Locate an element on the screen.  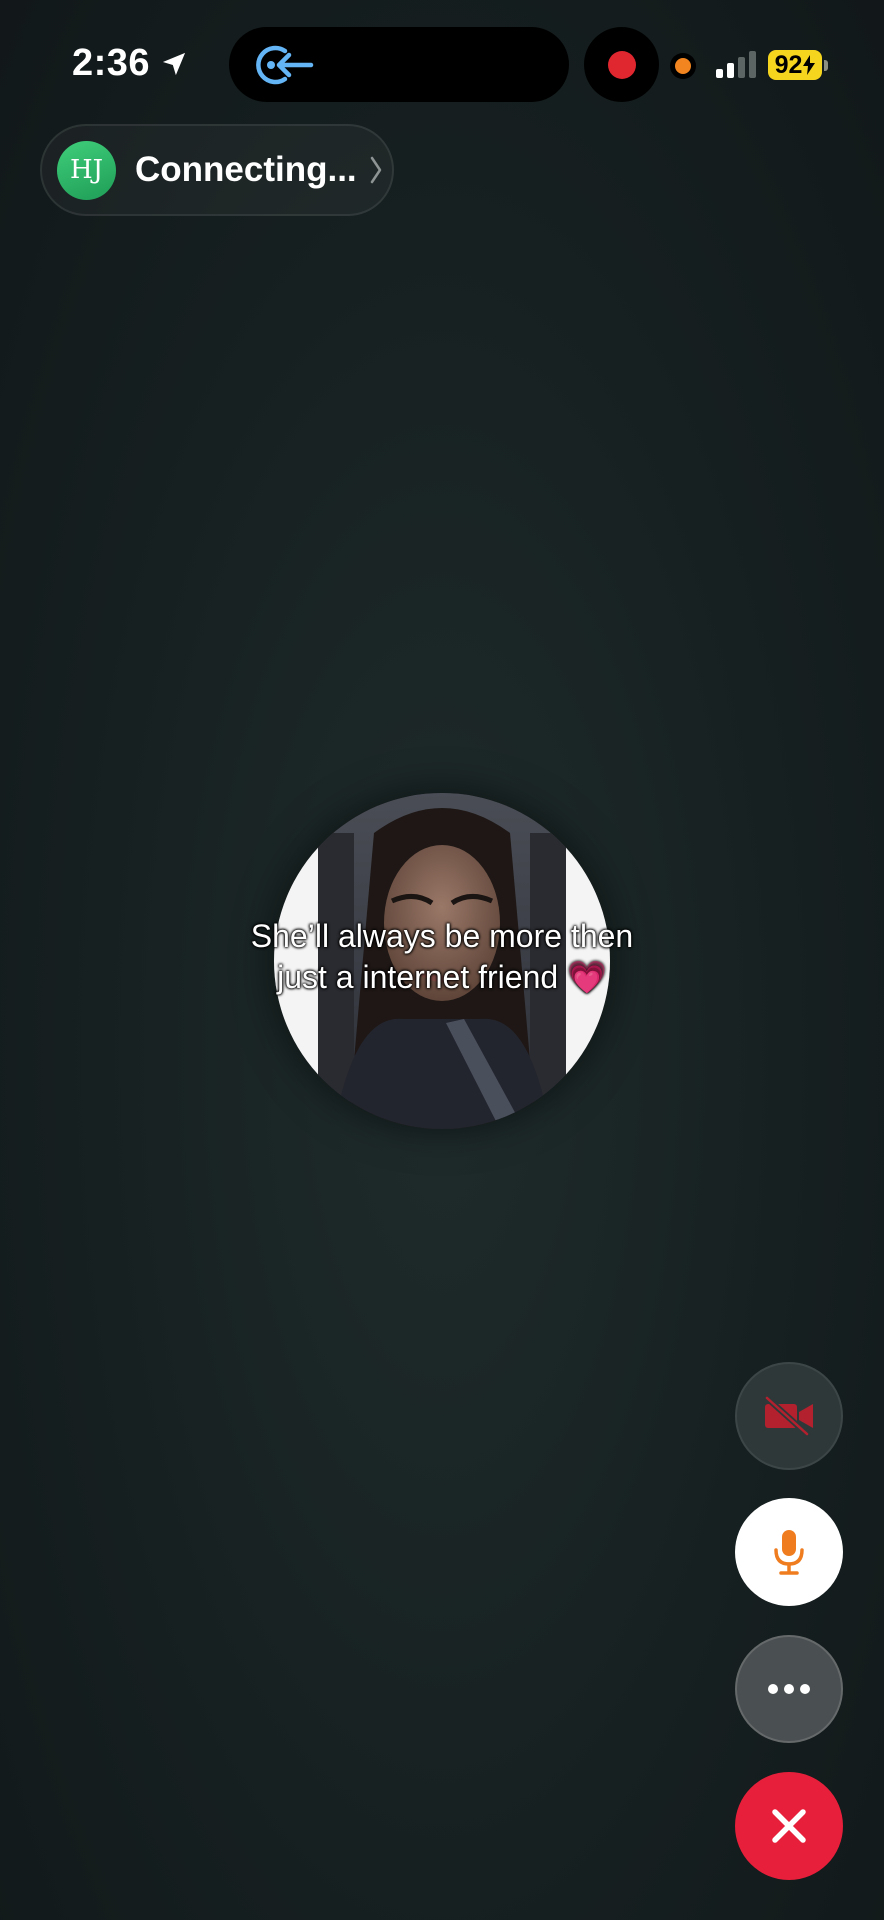
status-time-text: 2:36 is located at coordinates (111, 63).